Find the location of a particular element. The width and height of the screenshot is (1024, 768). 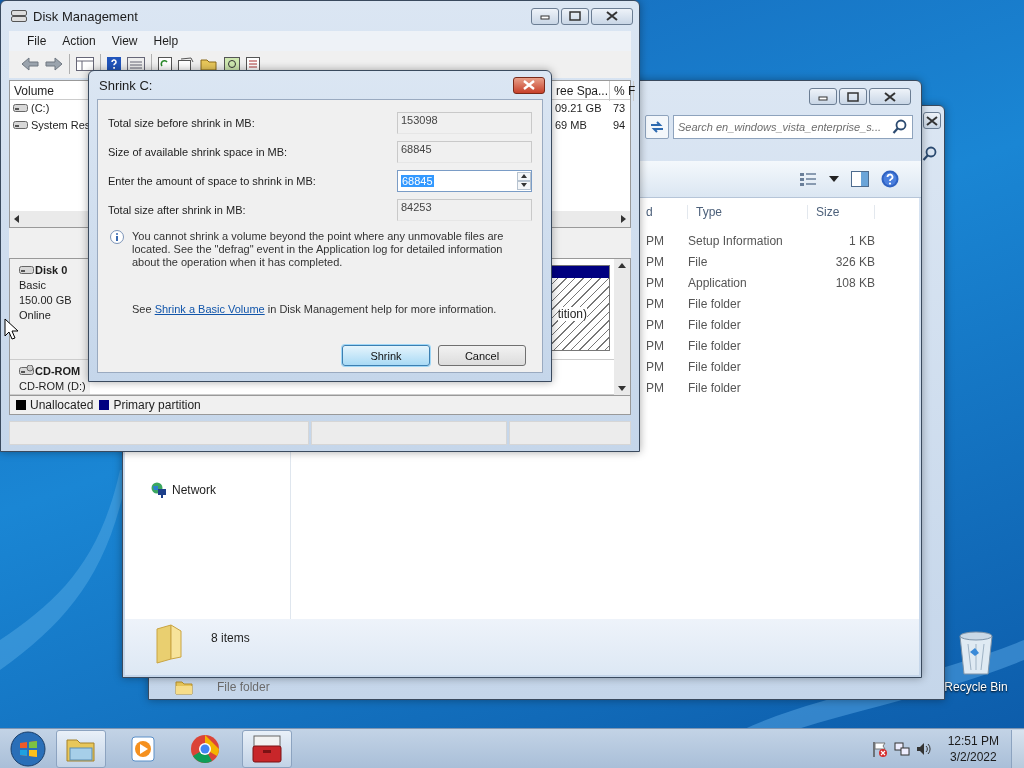

file-type-text: File folder is located at coordinates (243, 686).